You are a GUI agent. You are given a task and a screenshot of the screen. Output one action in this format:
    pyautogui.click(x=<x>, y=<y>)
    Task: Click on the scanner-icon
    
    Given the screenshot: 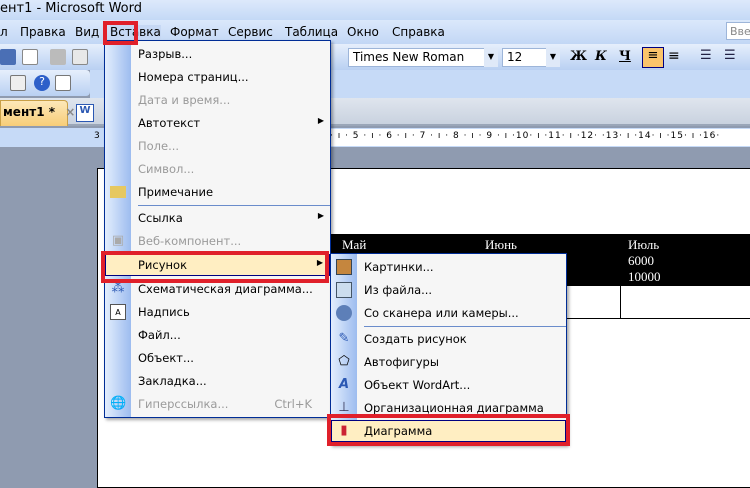 What is the action you would take?
    pyautogui.click(x=344, y=313)
    